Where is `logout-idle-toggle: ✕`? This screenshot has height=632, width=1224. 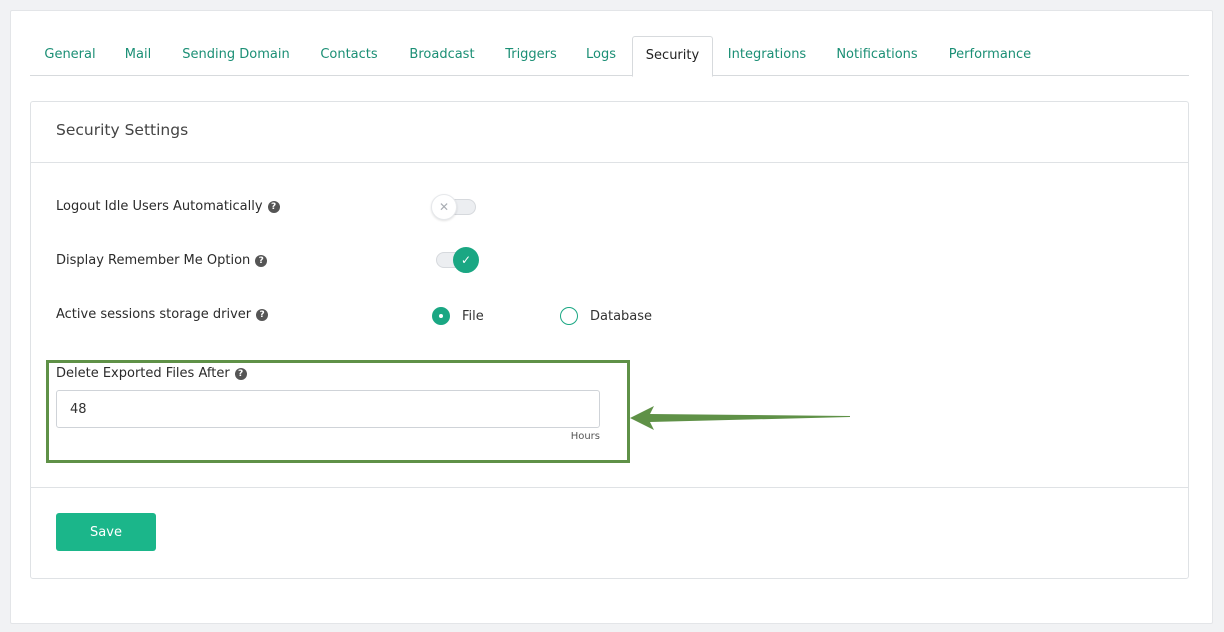 logout-idle-toggle: ✕ is located at coordinates (454, 207).